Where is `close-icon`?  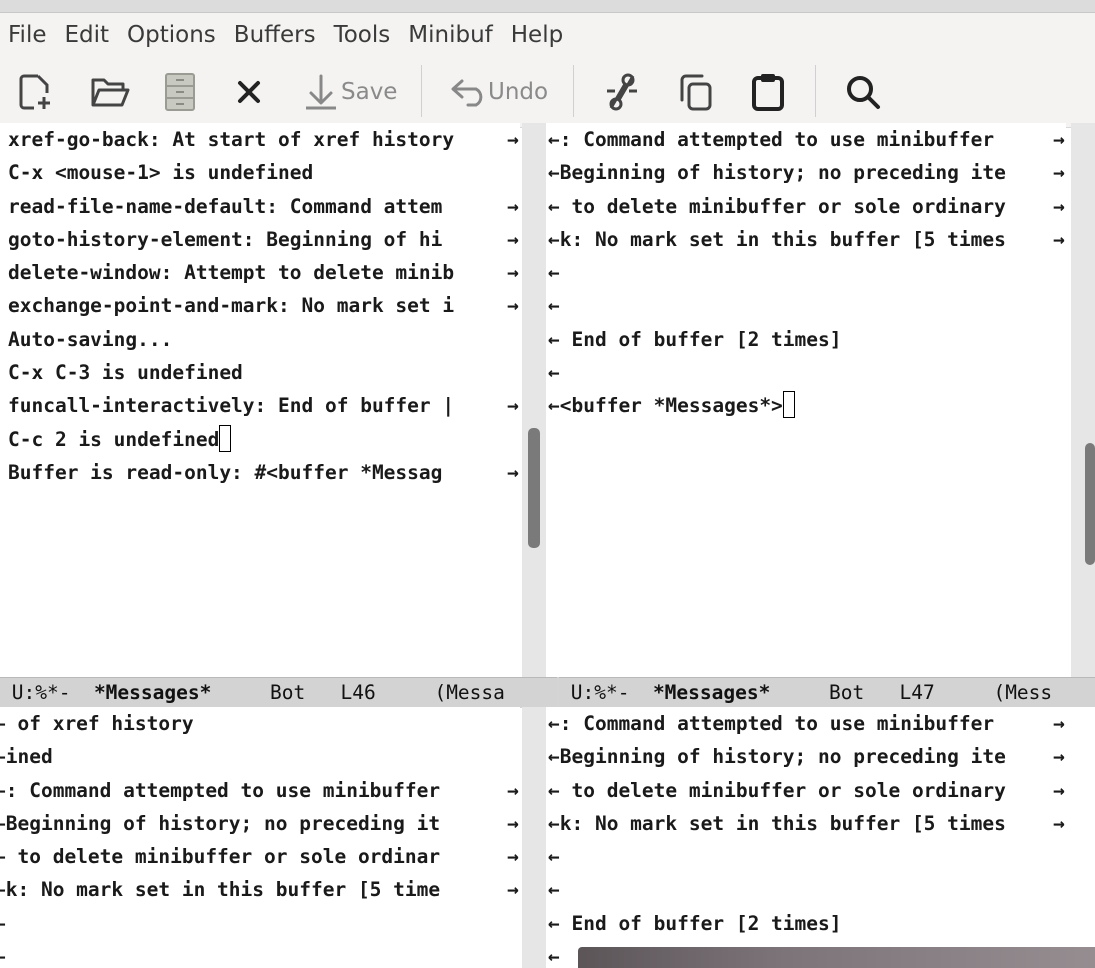 close-icon is located at coordinates (249, 92).